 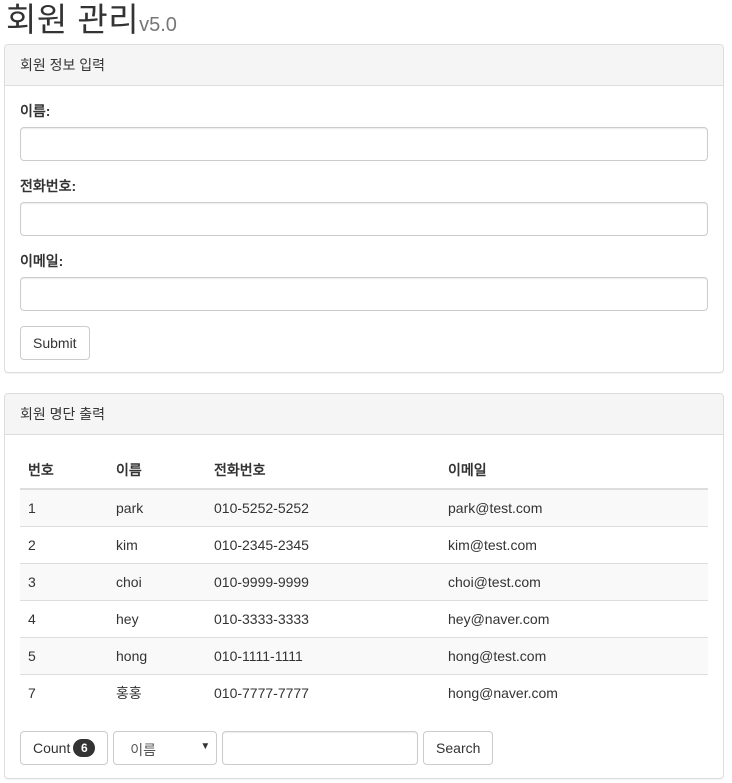 I want to click on cell-email: hong@test.com, so click(x=574, y=656).